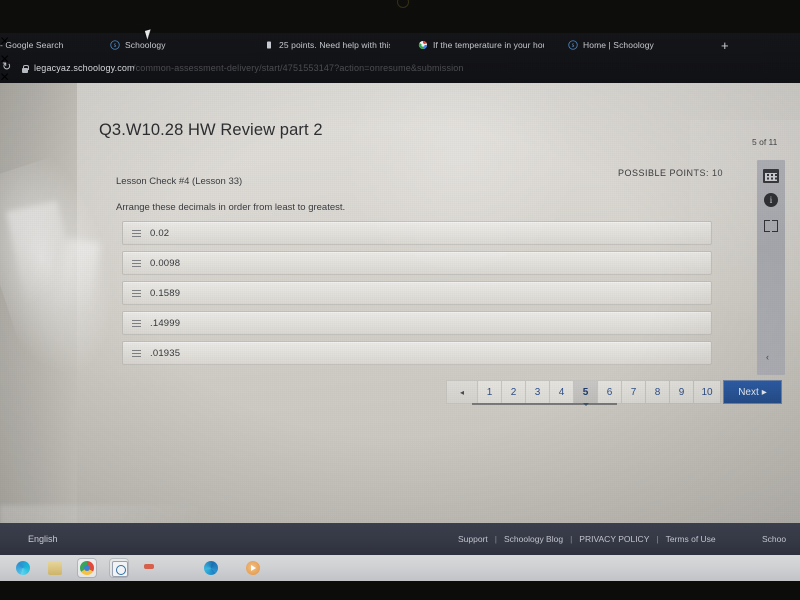  Describe the element at coordinates (725, 45) in the screenshot. I see `new-tab-button: +` at that location.